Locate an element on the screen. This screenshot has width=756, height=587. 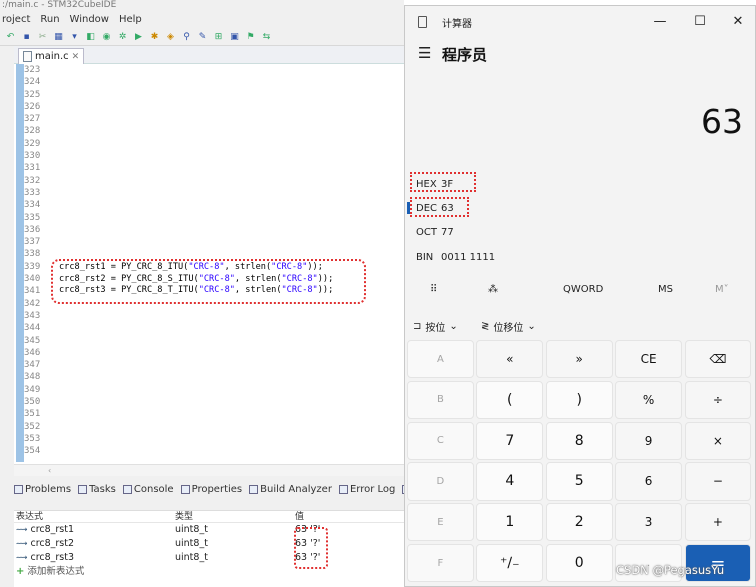
radix-oct: OCT 77 is located at coordinates (580, 232).